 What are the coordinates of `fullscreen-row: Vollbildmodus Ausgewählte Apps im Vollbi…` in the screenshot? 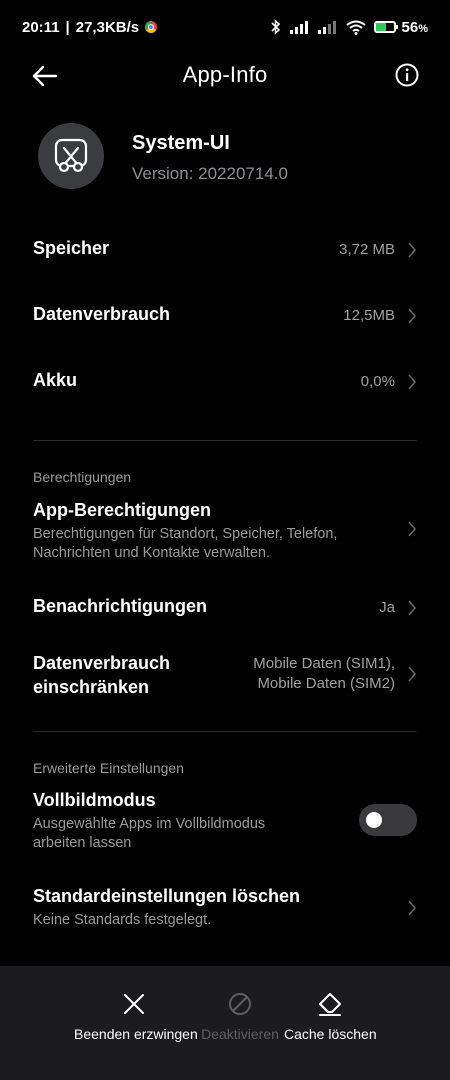 It's located at (225, 823).